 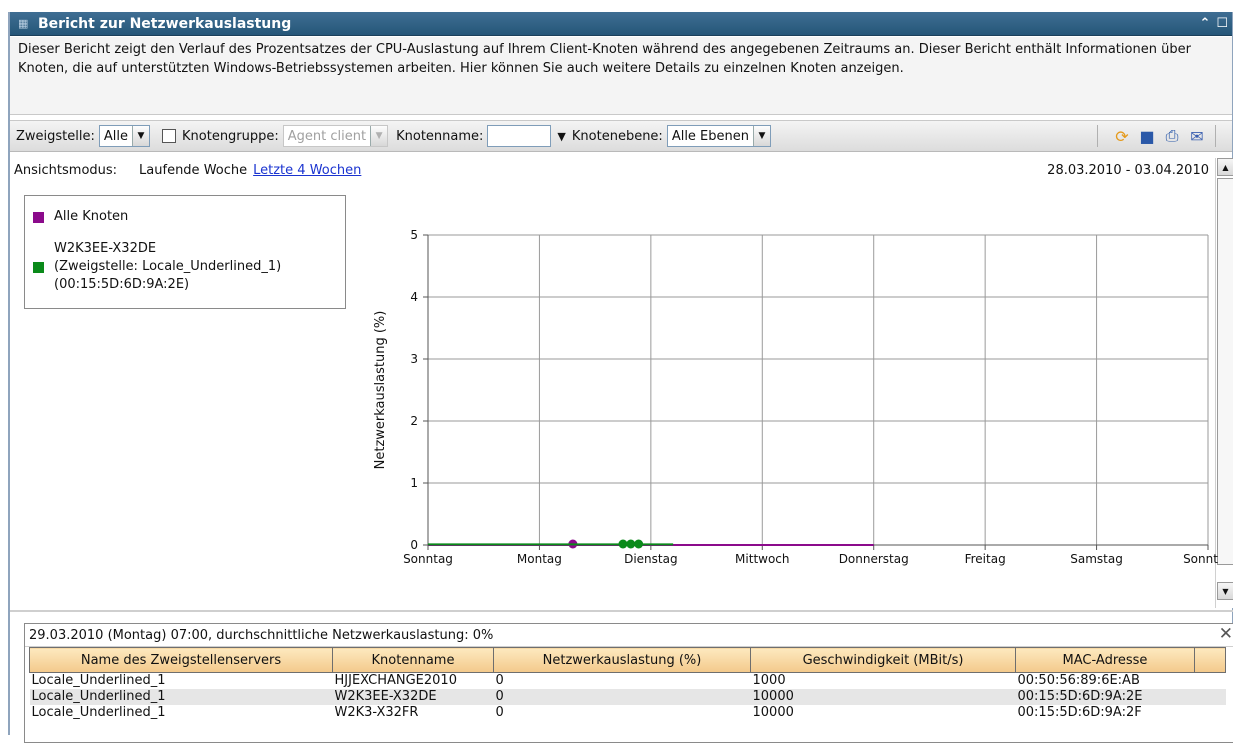 I want to click on view-mode-label: Ansichtsmodus:, so click(x=66, y=170).